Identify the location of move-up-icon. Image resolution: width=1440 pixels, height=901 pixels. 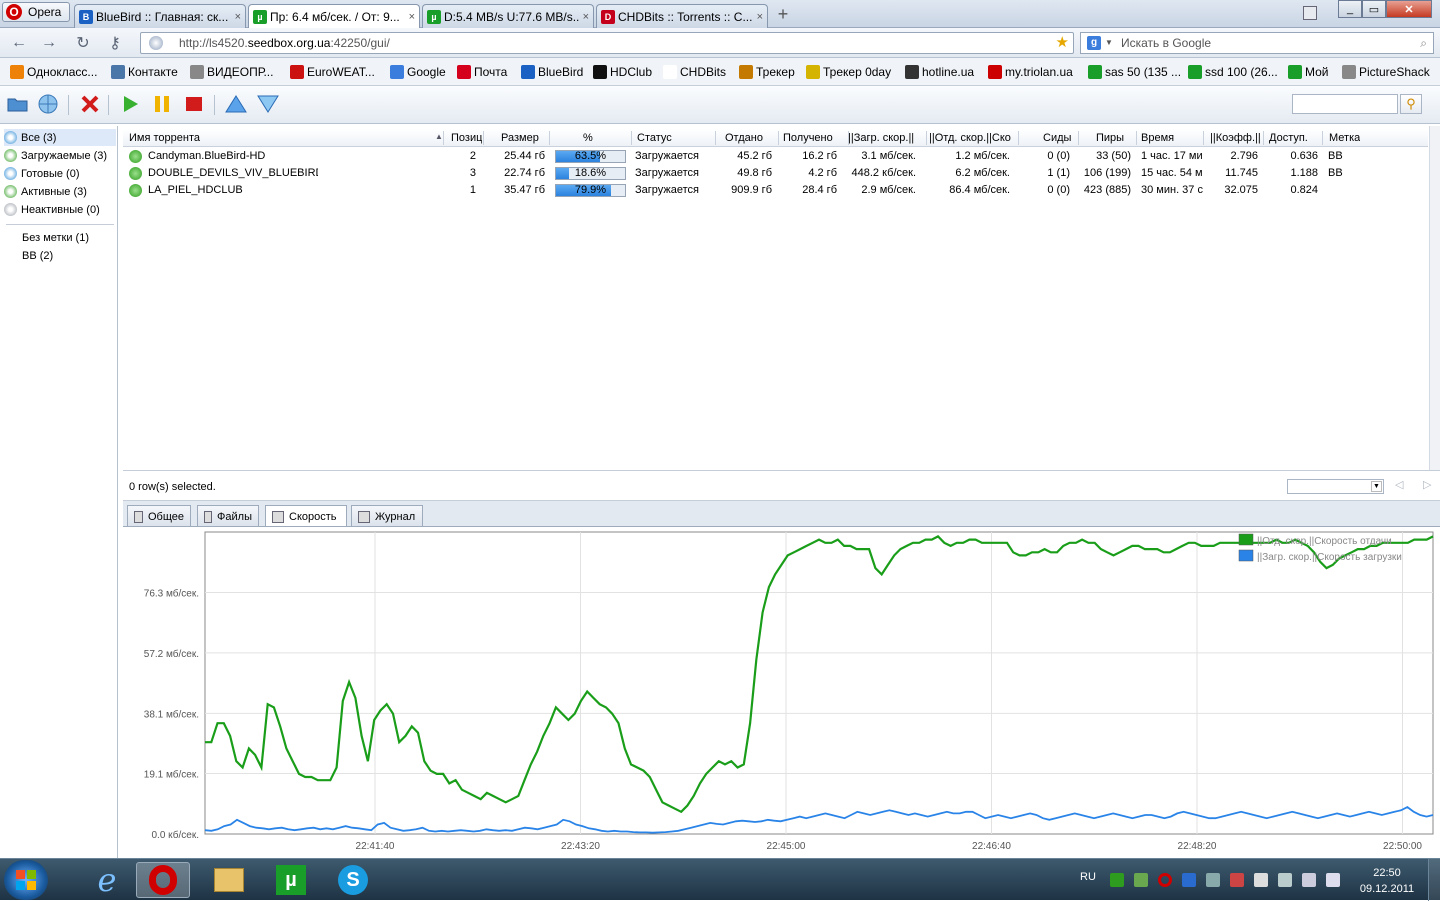
(236, 104).